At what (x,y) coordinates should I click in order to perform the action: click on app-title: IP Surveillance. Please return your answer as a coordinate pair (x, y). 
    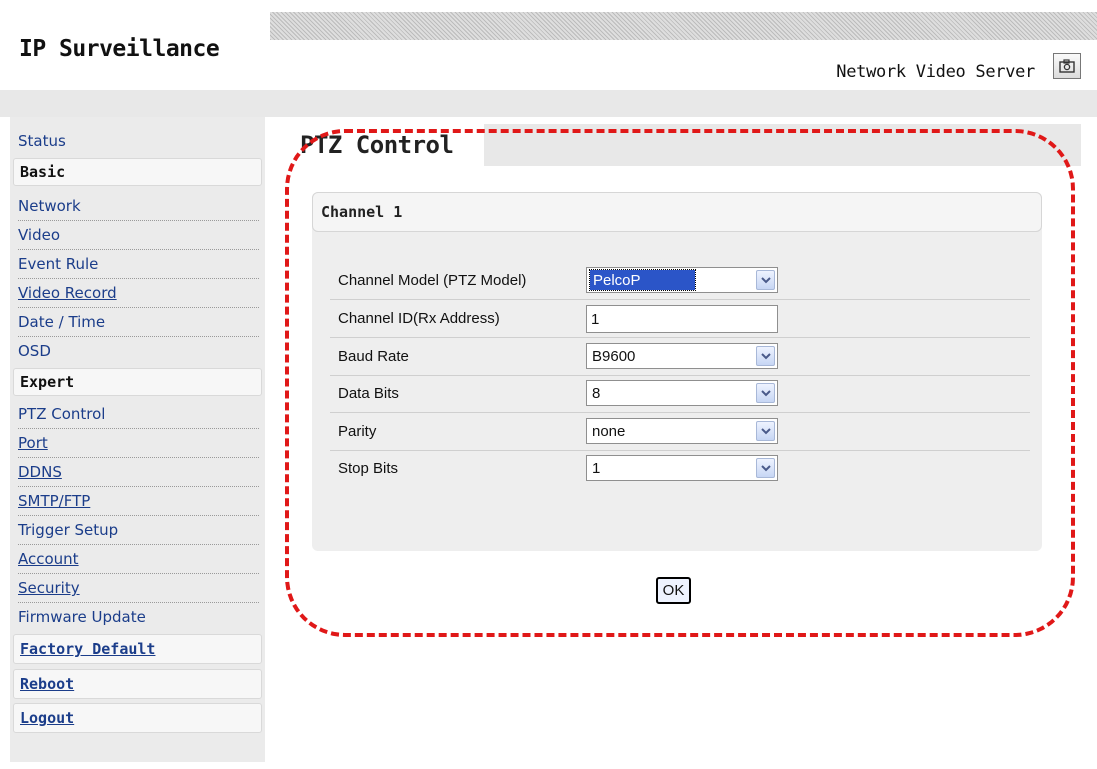
    Looking at the image, I should click on (119, 49).